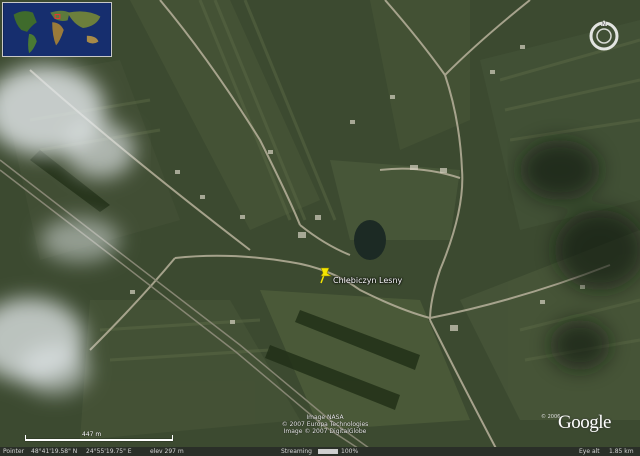 The image size is (640, 456). I want to click on compass-icon: N, so click(604, 35).